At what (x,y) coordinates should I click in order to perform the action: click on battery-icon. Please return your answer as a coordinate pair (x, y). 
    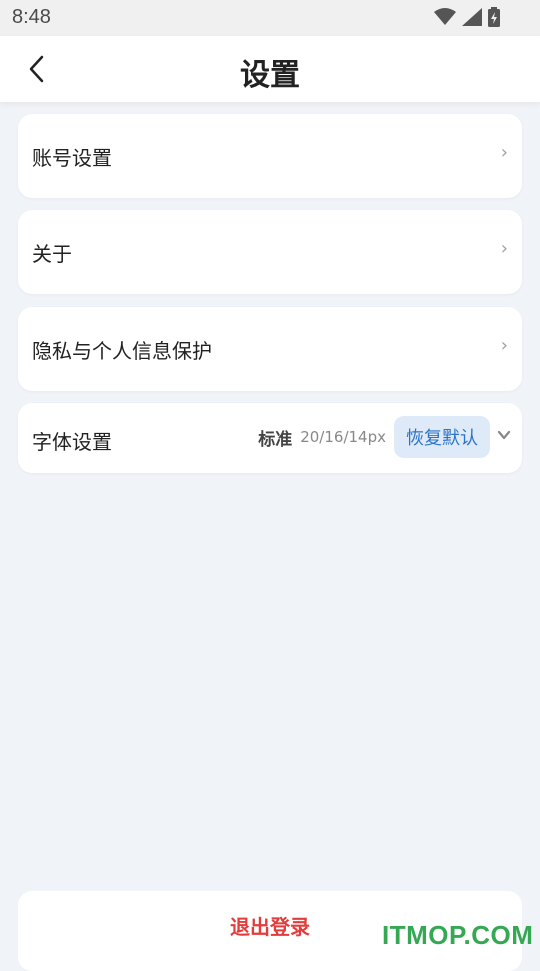
    Looking at the image, I should click on (494, 19).